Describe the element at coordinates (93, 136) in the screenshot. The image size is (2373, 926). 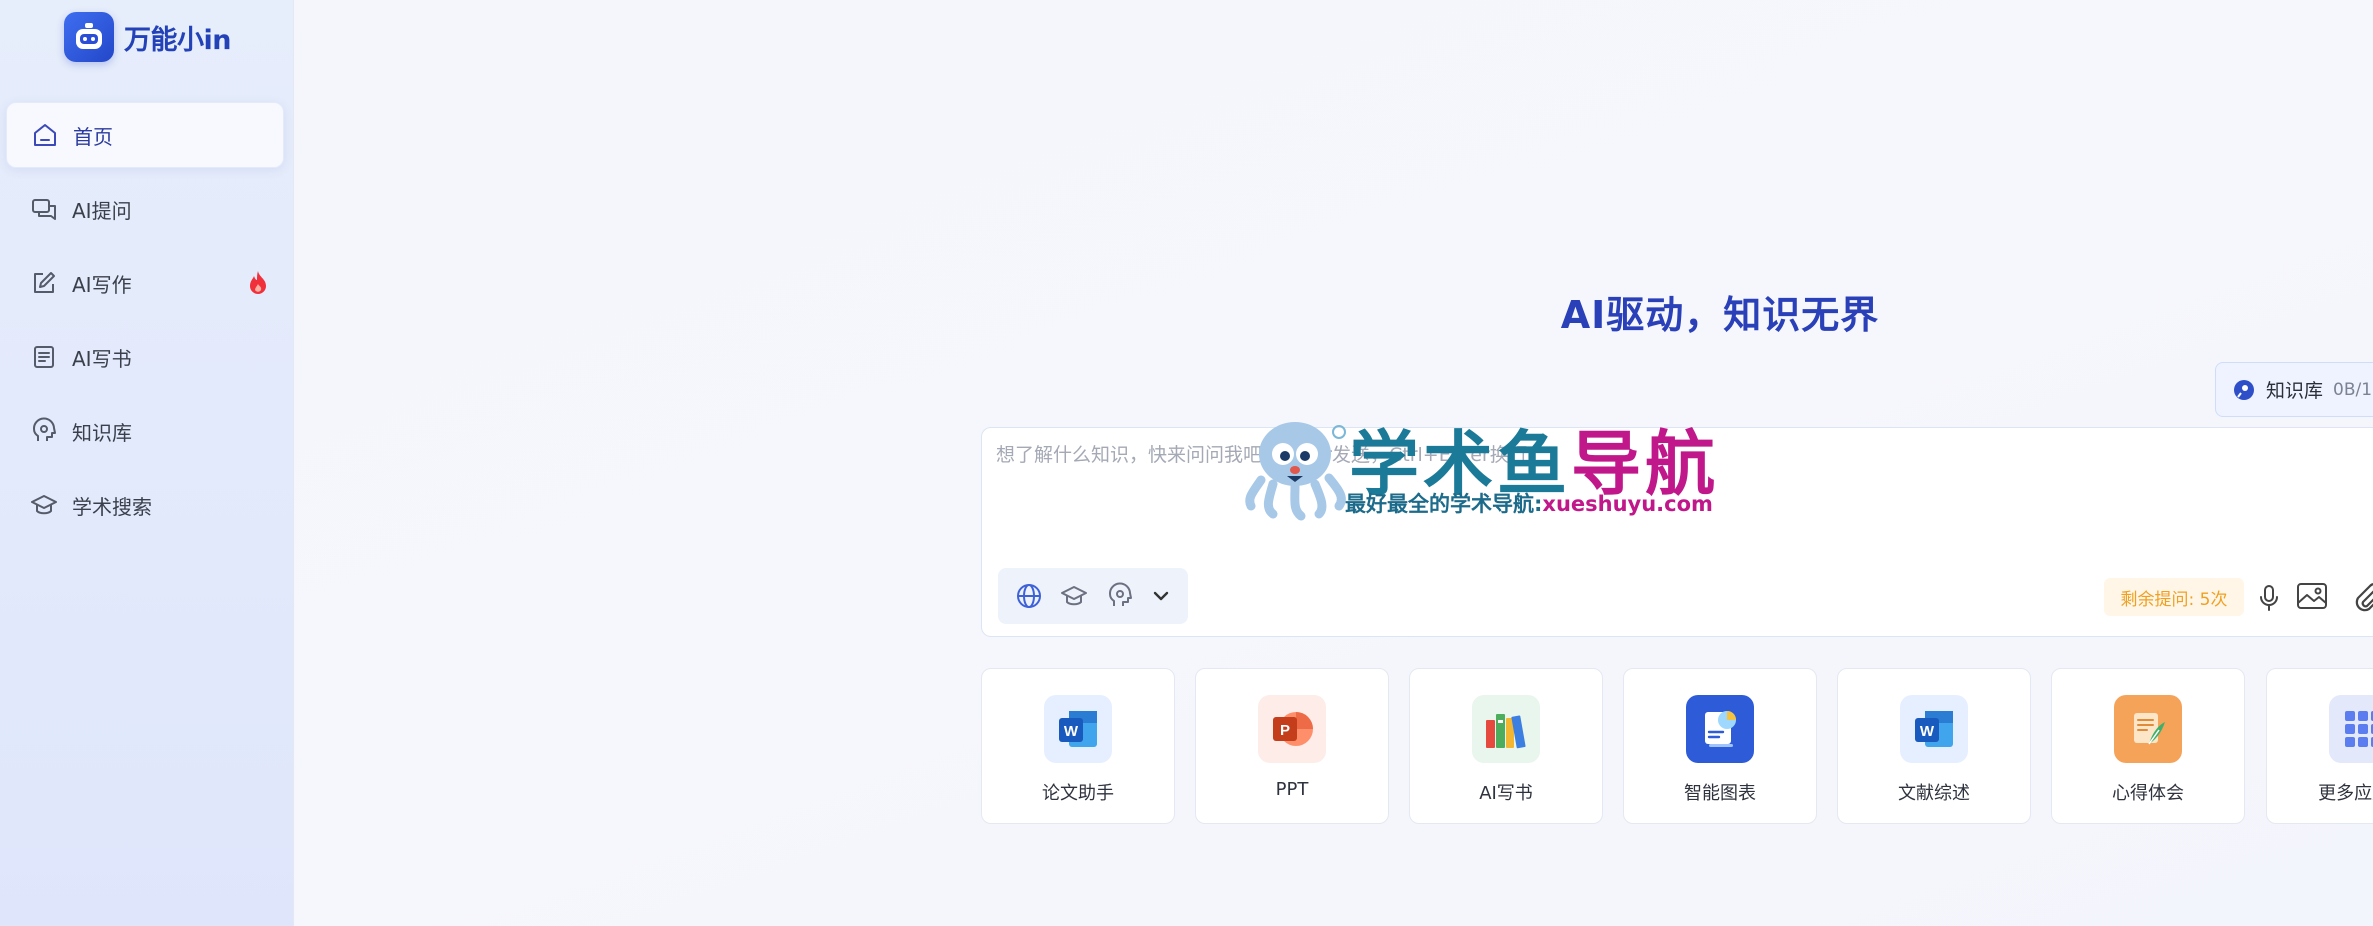
I see `sidebar-item-label: 首页` at that location.